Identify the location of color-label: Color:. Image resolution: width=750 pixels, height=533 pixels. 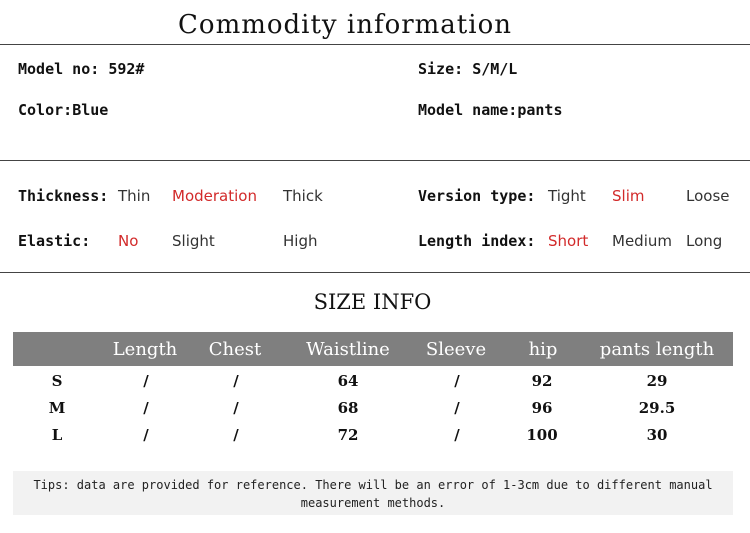
(45, 110).